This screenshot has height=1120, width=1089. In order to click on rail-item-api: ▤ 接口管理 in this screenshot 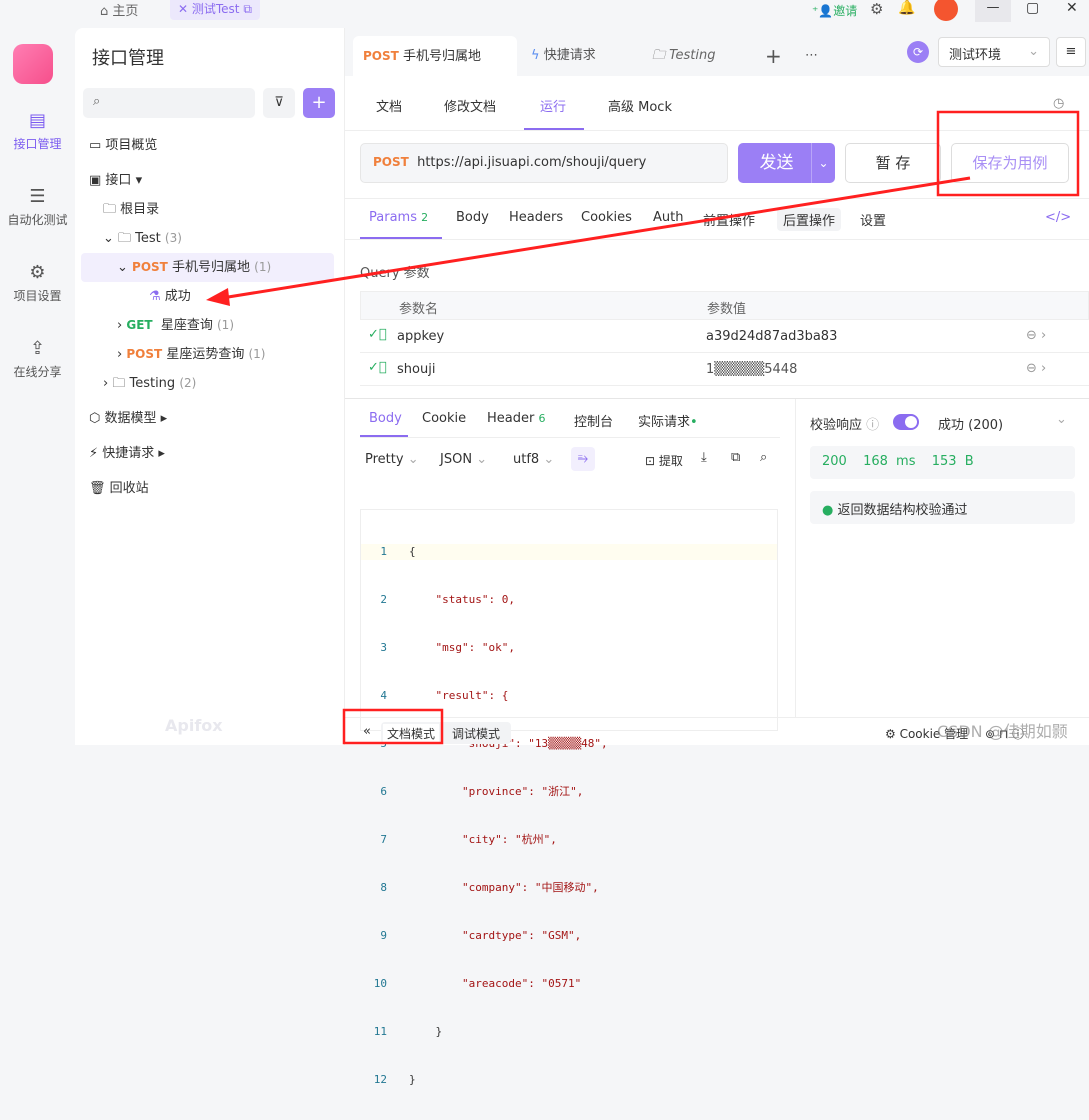, I will do `click(37, 131)`.